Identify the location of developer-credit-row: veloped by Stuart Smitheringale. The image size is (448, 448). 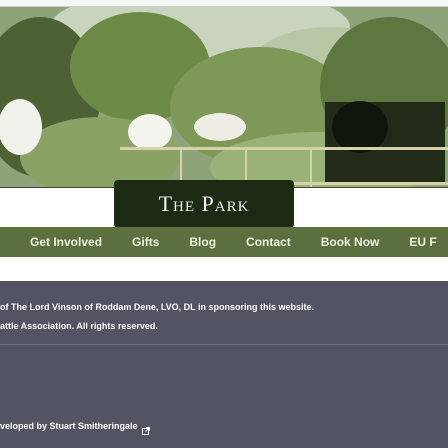
(75, 427).